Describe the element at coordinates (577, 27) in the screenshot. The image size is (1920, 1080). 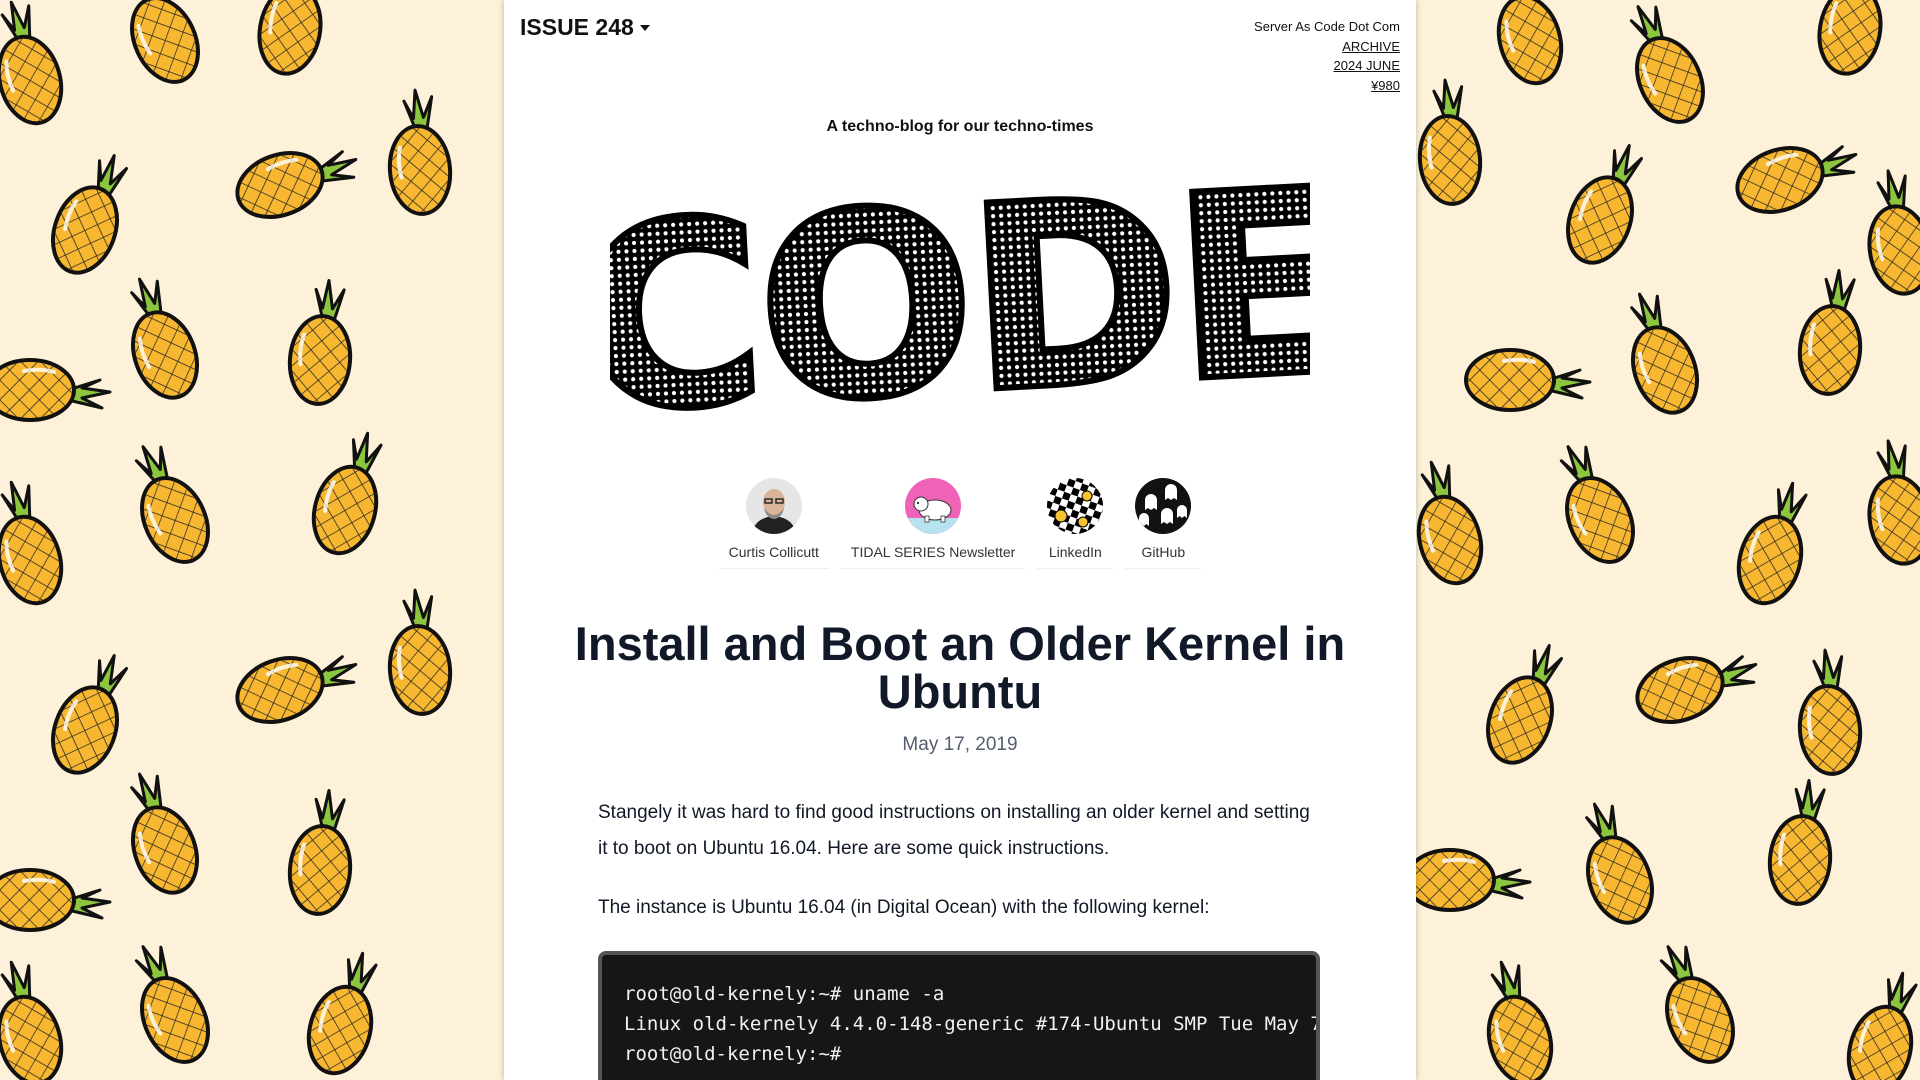
I see `issue-label: ISSUE 248` at that location.